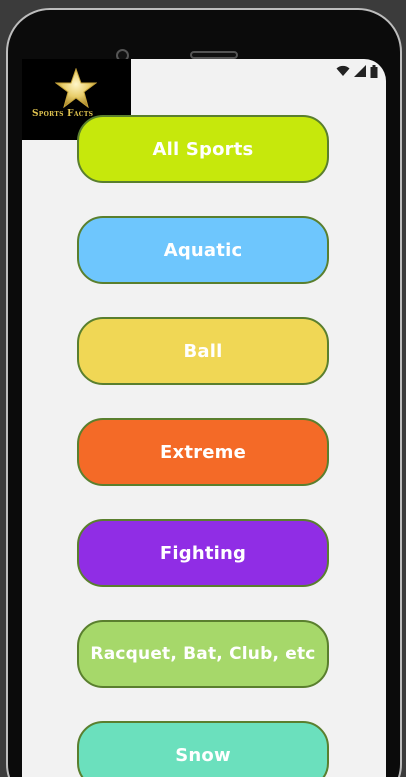 The image size is (406, 777). I want to click on category-button-all-sports: All Sports, so click(203, 149).